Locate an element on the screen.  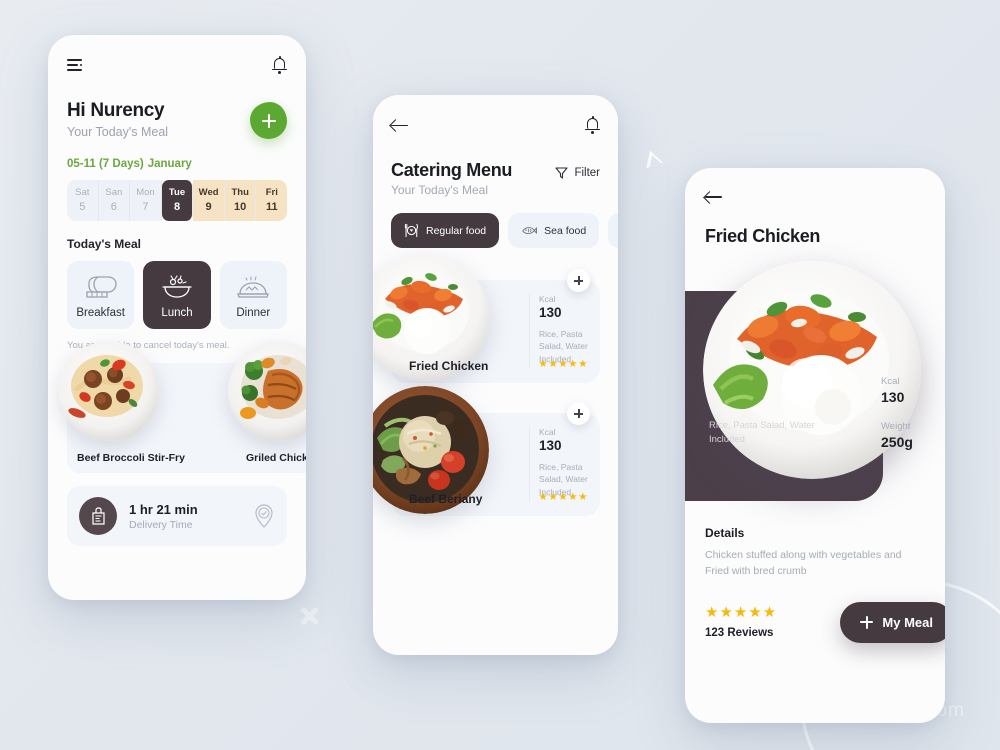
day-number: 7 is located at coordinates (145, 207).